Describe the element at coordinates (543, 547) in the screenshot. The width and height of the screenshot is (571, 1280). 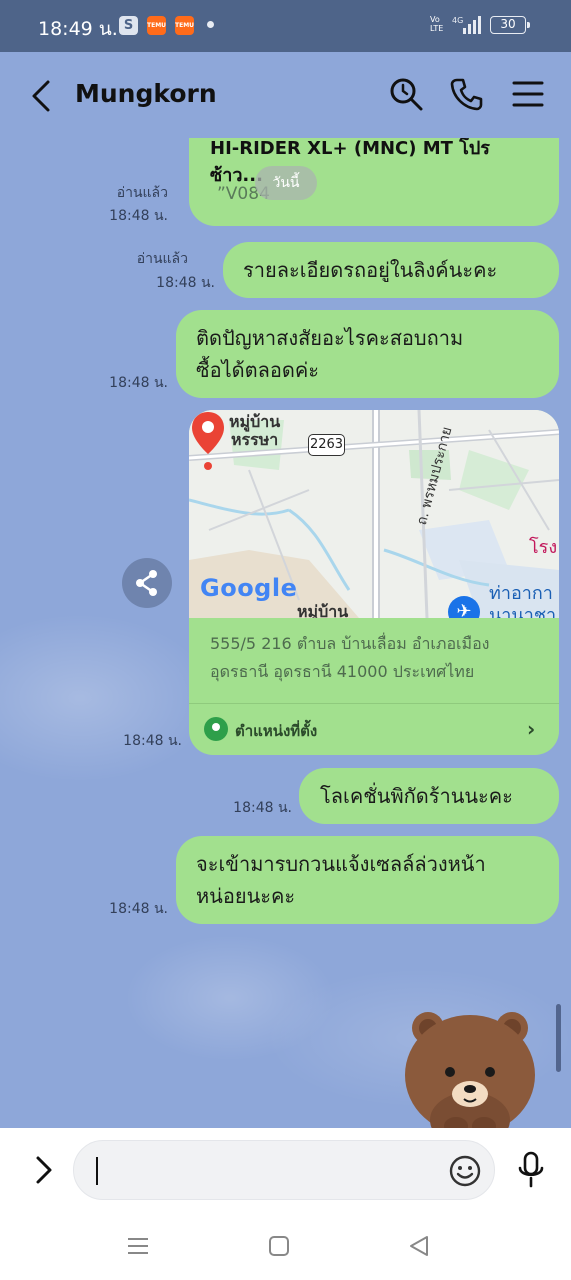
I see `map-label: โรง` at that location.